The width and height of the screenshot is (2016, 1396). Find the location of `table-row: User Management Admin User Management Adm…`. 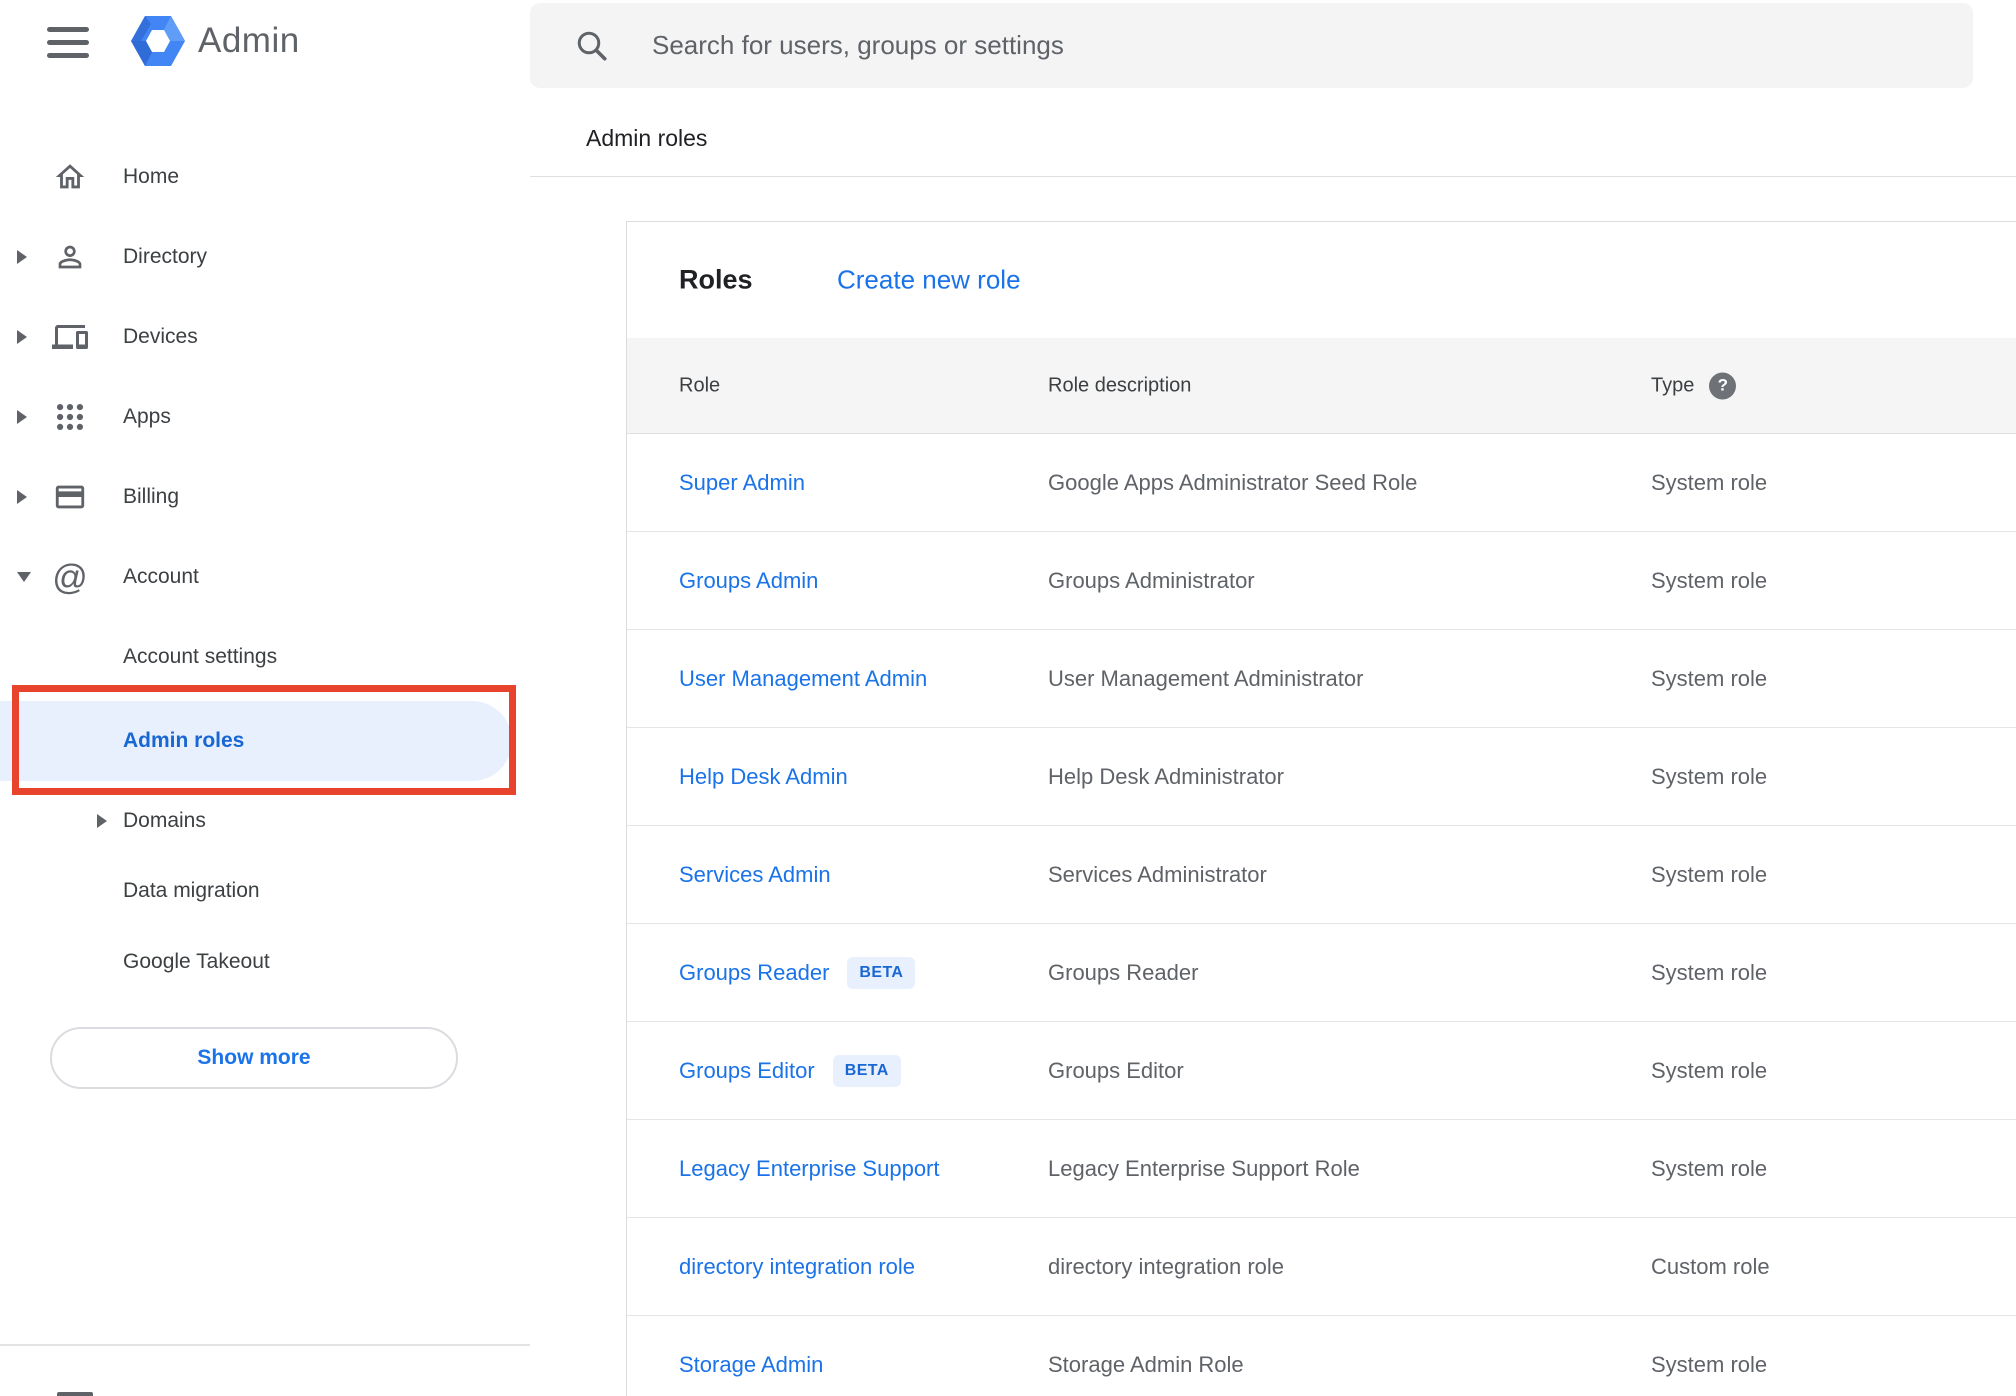

table-row: User Management Admin User Management Adm… is located at coordinates (1321, 679).